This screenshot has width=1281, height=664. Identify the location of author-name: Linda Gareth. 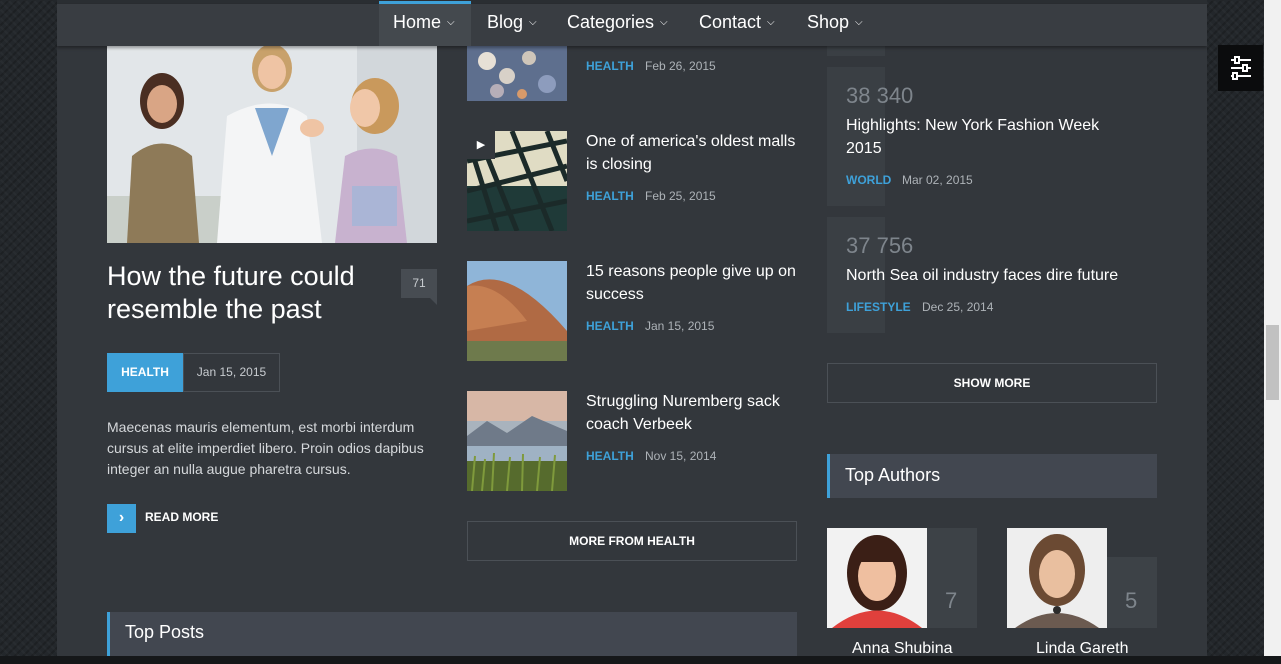
(1082, 648).